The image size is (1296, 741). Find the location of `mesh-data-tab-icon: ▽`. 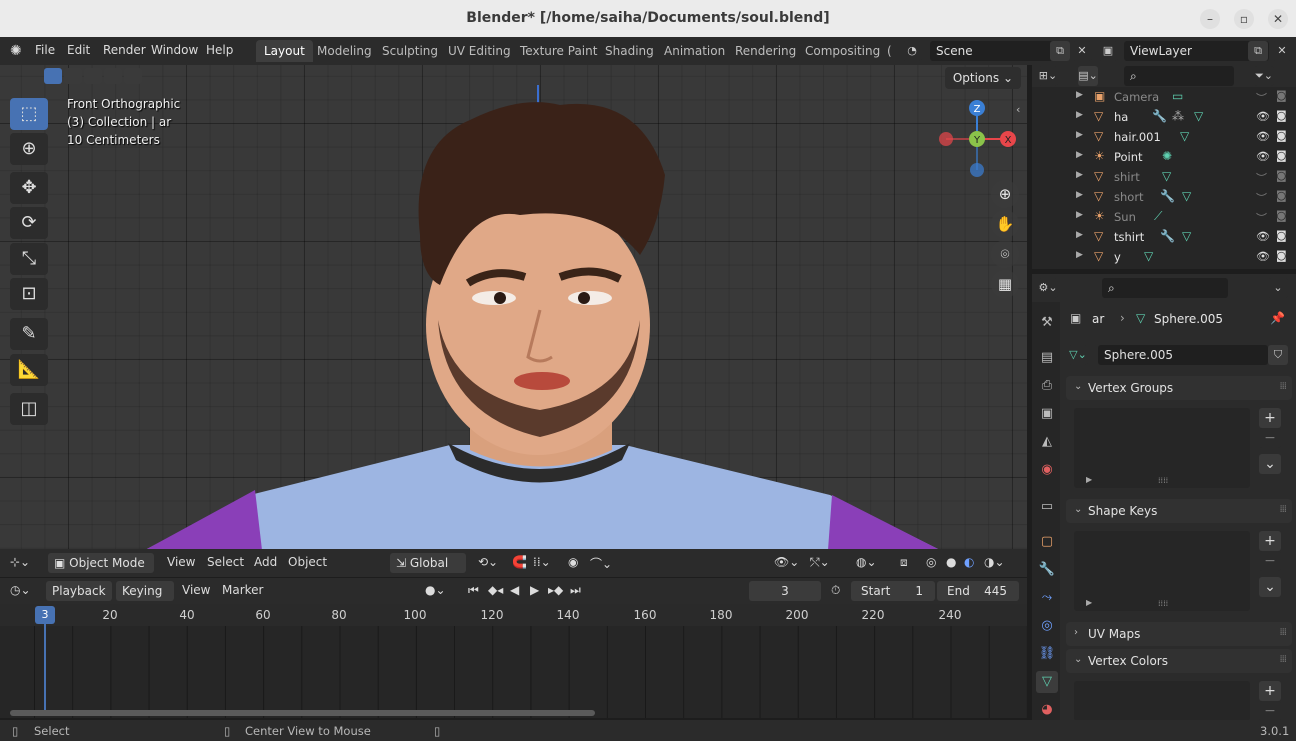

mesh-data-tab-icon: ▽ is located at coordinates (1047, 682).